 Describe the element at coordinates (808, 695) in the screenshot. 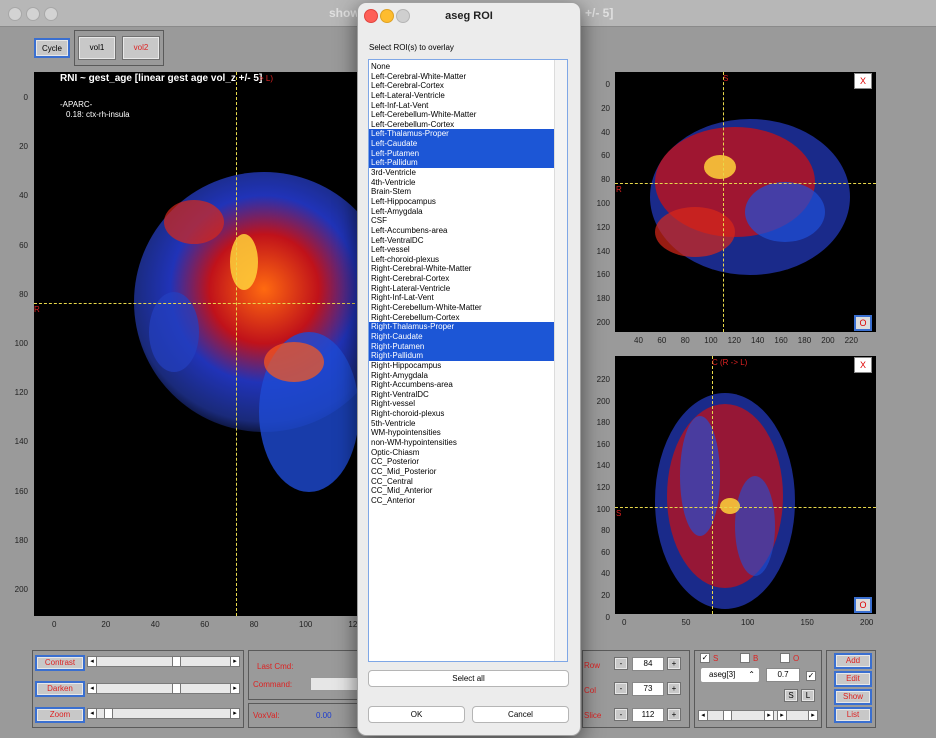

I see `overlay-l-button: L` at that location.